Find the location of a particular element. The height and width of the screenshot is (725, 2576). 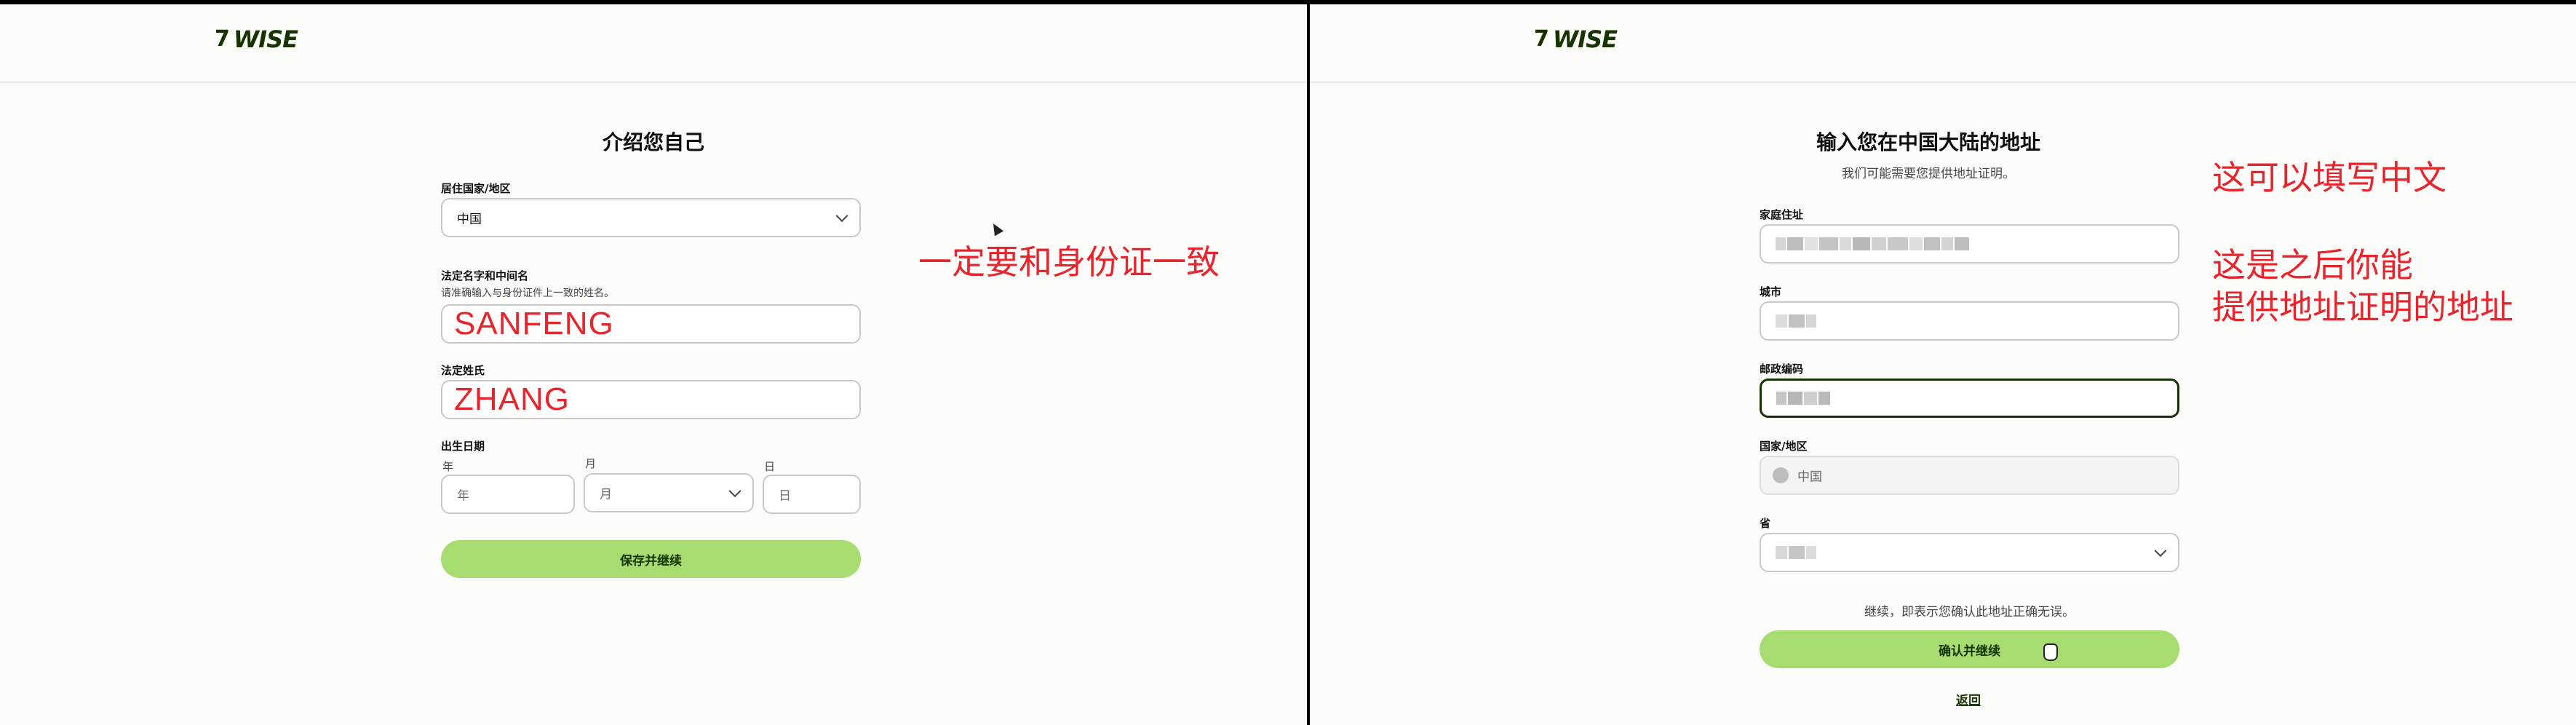

globe-icon is located at coordinates (1781, 475).